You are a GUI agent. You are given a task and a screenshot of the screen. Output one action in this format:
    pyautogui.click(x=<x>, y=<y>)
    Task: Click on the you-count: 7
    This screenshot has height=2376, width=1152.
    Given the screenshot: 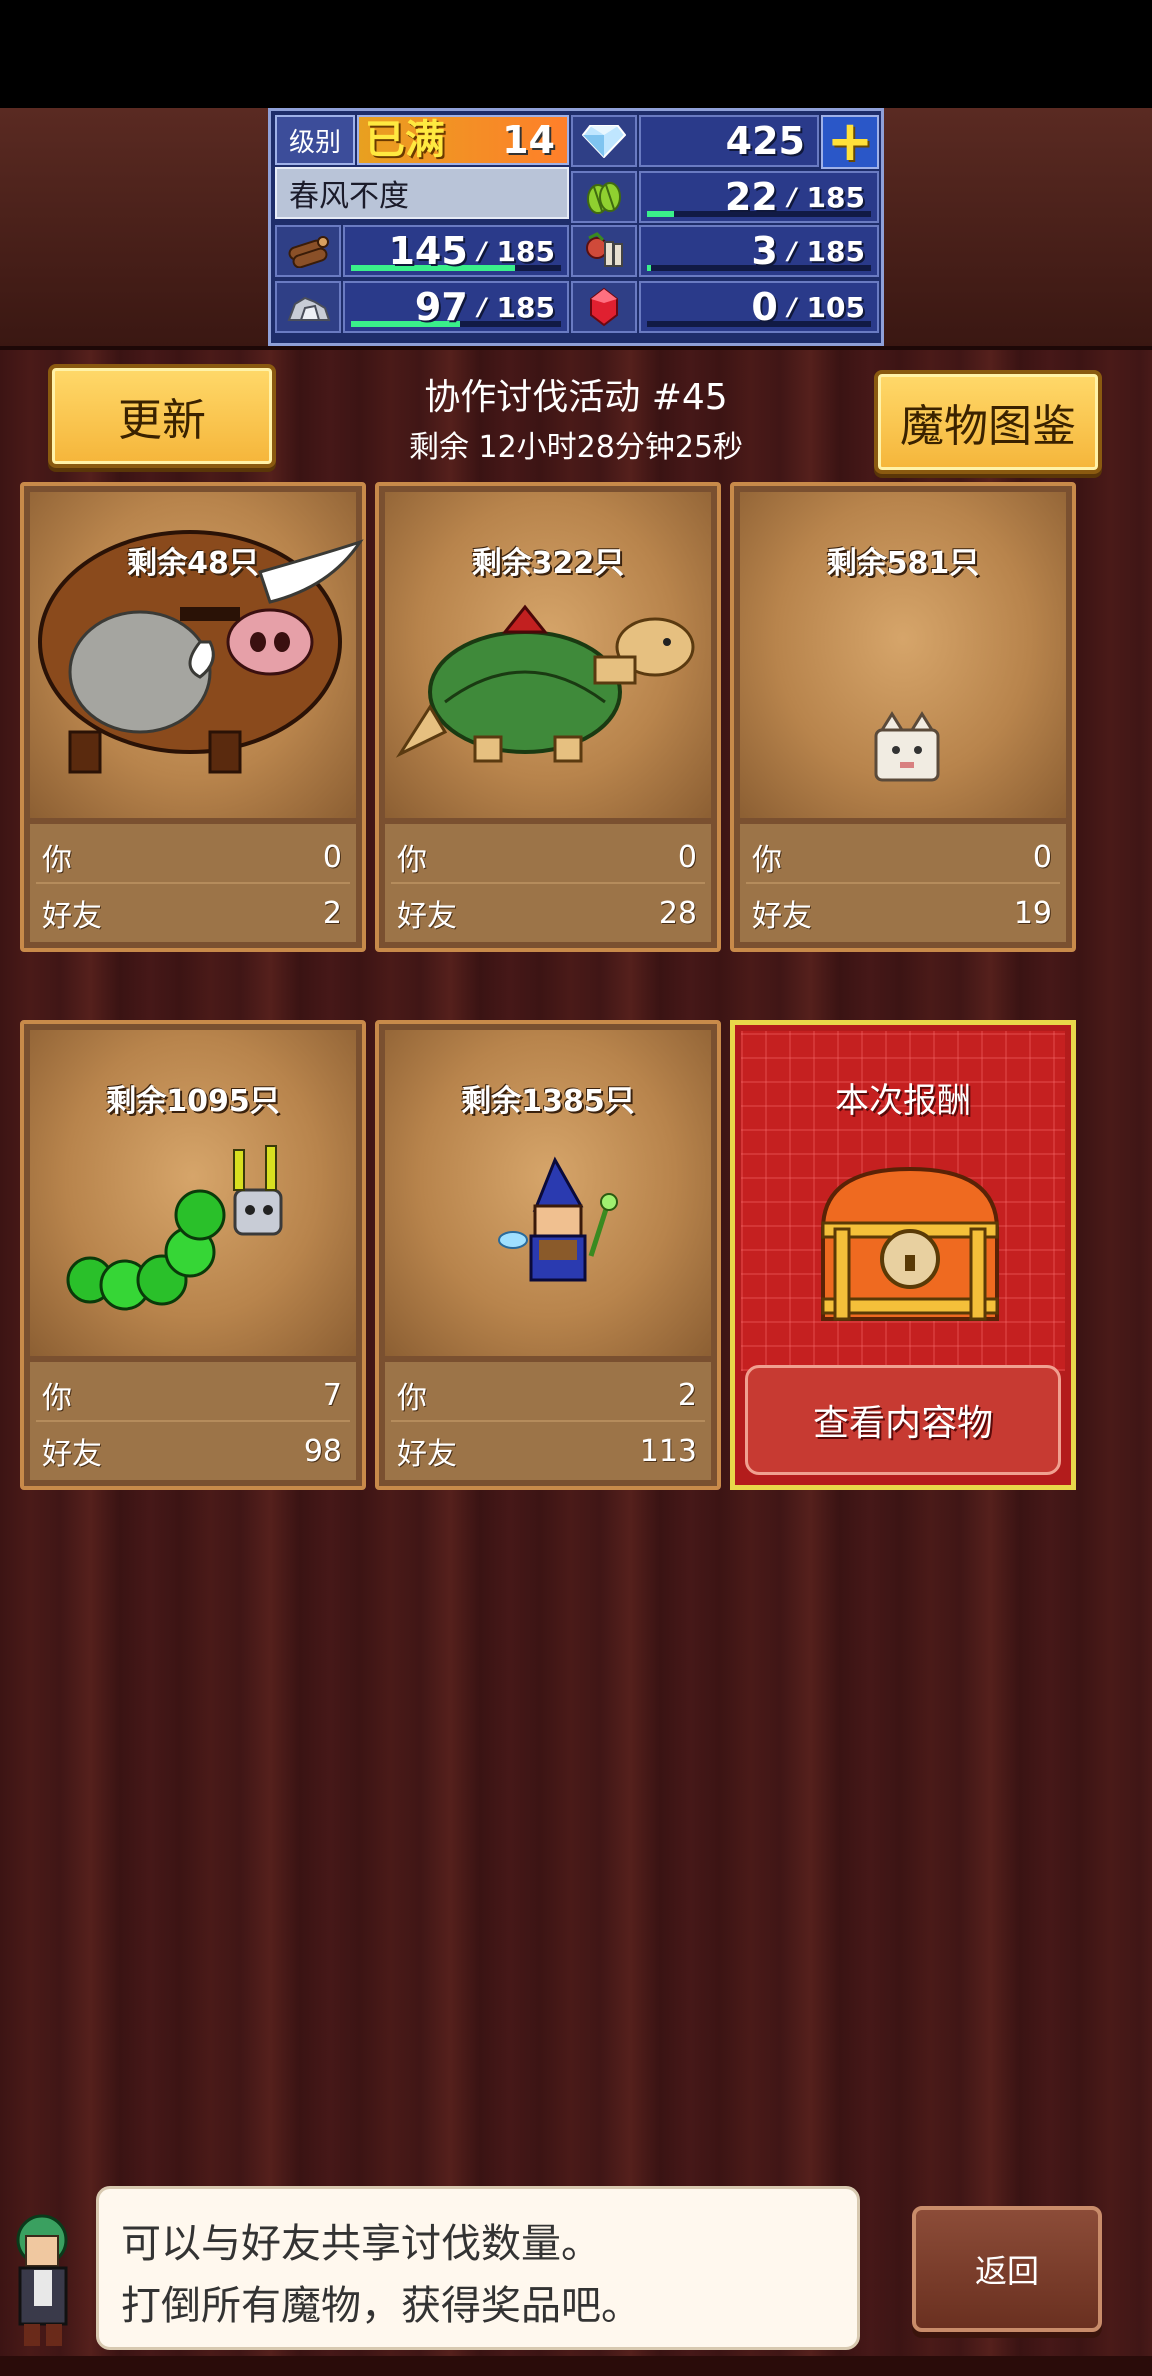 What is the action you would take?
    pyautogui.click(x=332, y=1395)
    